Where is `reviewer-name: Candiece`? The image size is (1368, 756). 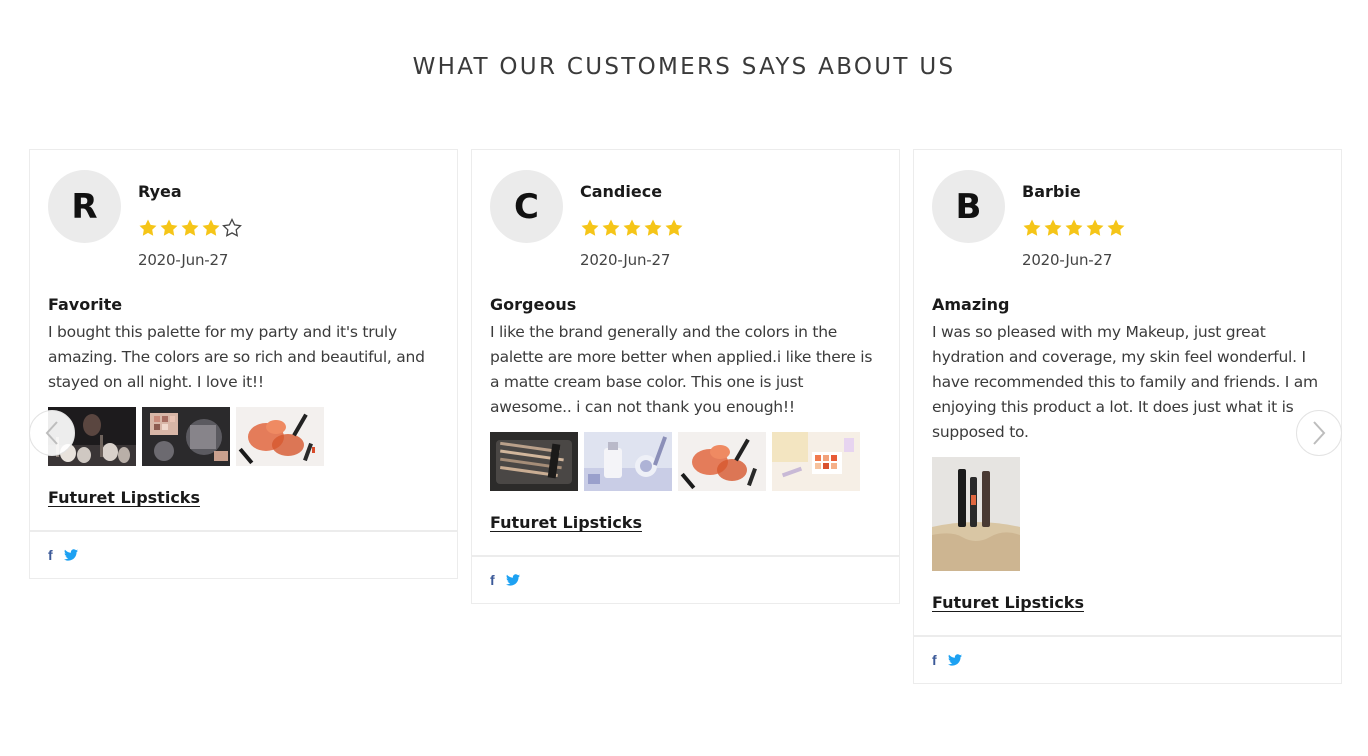 reviewer-name: Candiece is located at coordinates (621, 191).